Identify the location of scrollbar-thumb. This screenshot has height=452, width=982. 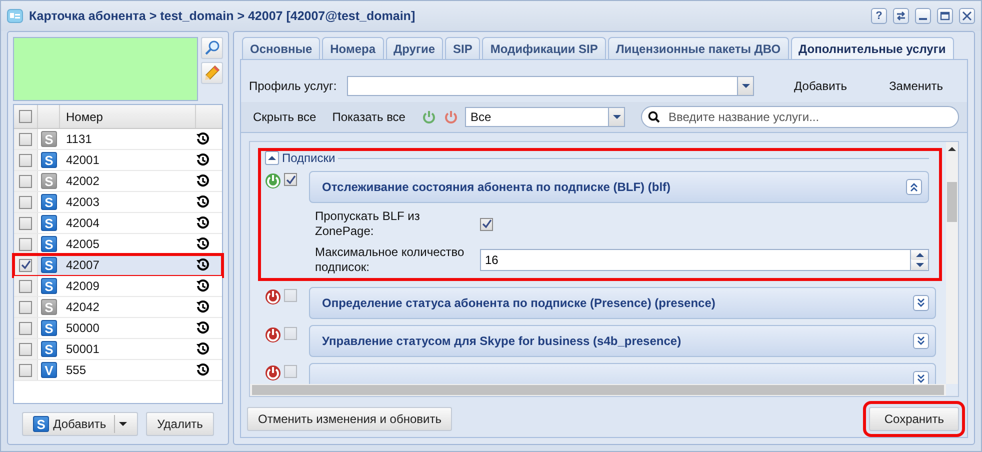
(952, 202).